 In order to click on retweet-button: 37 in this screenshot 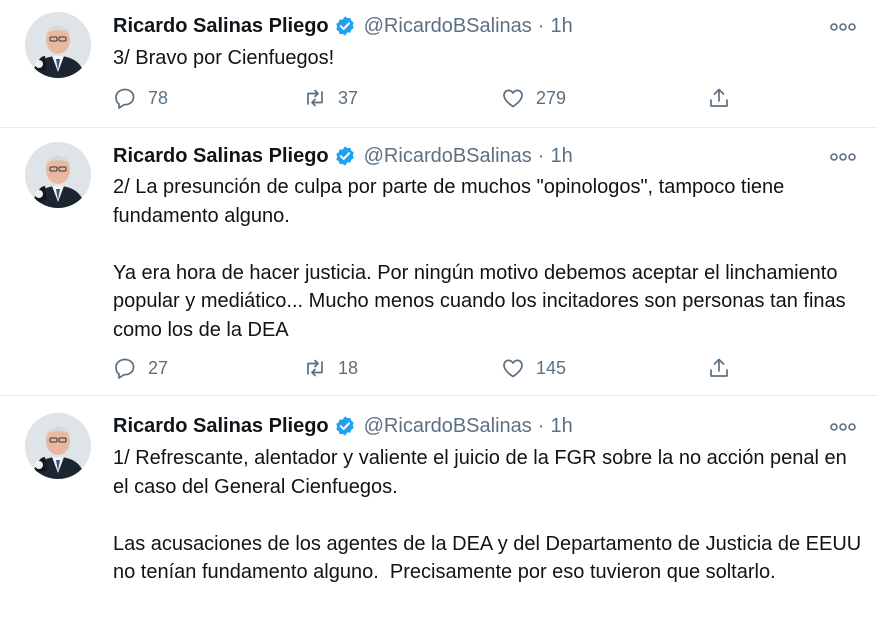, I will do `click(330, 98)`.